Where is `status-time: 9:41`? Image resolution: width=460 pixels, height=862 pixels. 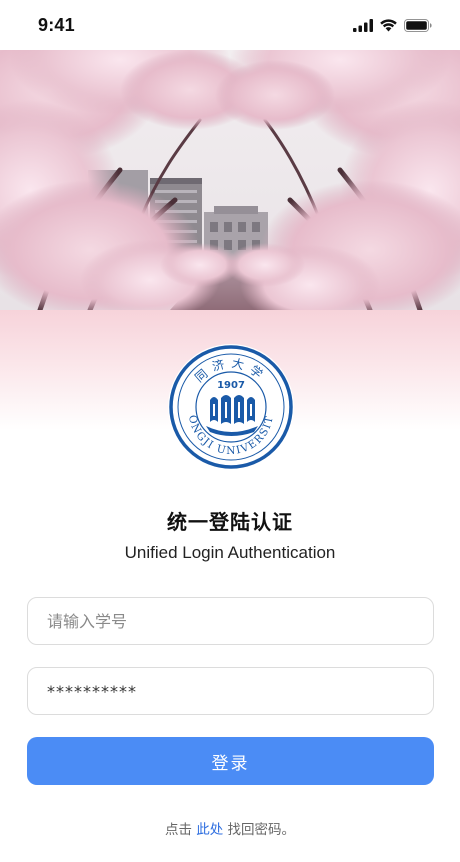 status-time: 9:41 is located at coordinates (56, 24).